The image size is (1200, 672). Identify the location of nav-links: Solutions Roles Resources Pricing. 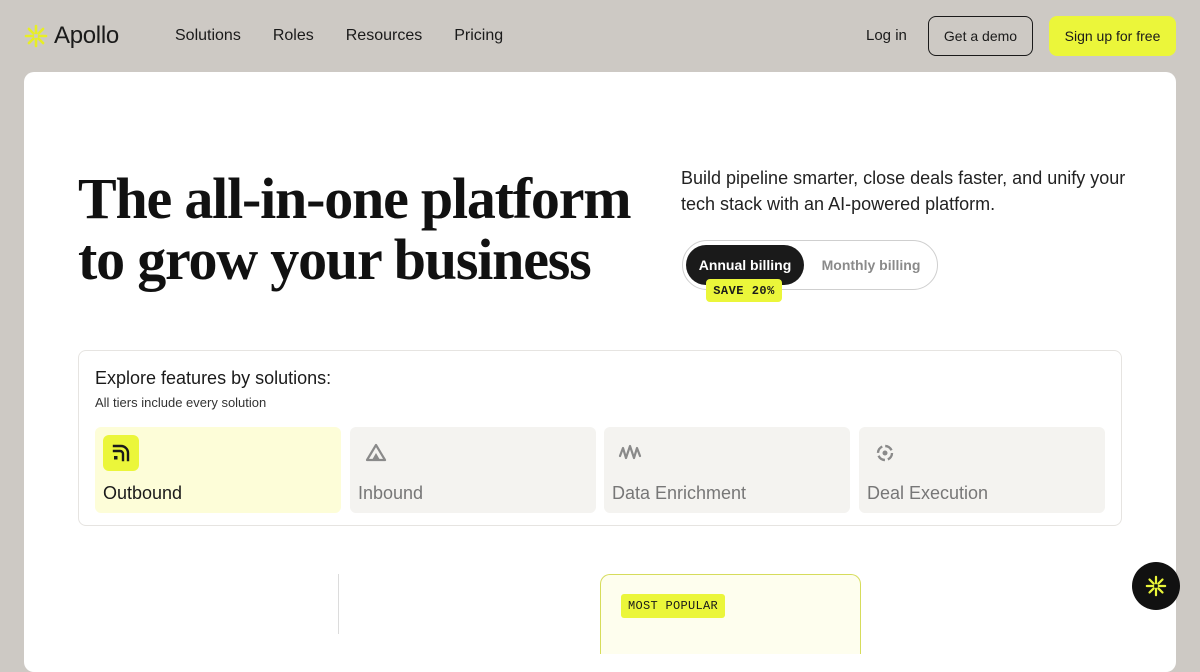
(355, 36).